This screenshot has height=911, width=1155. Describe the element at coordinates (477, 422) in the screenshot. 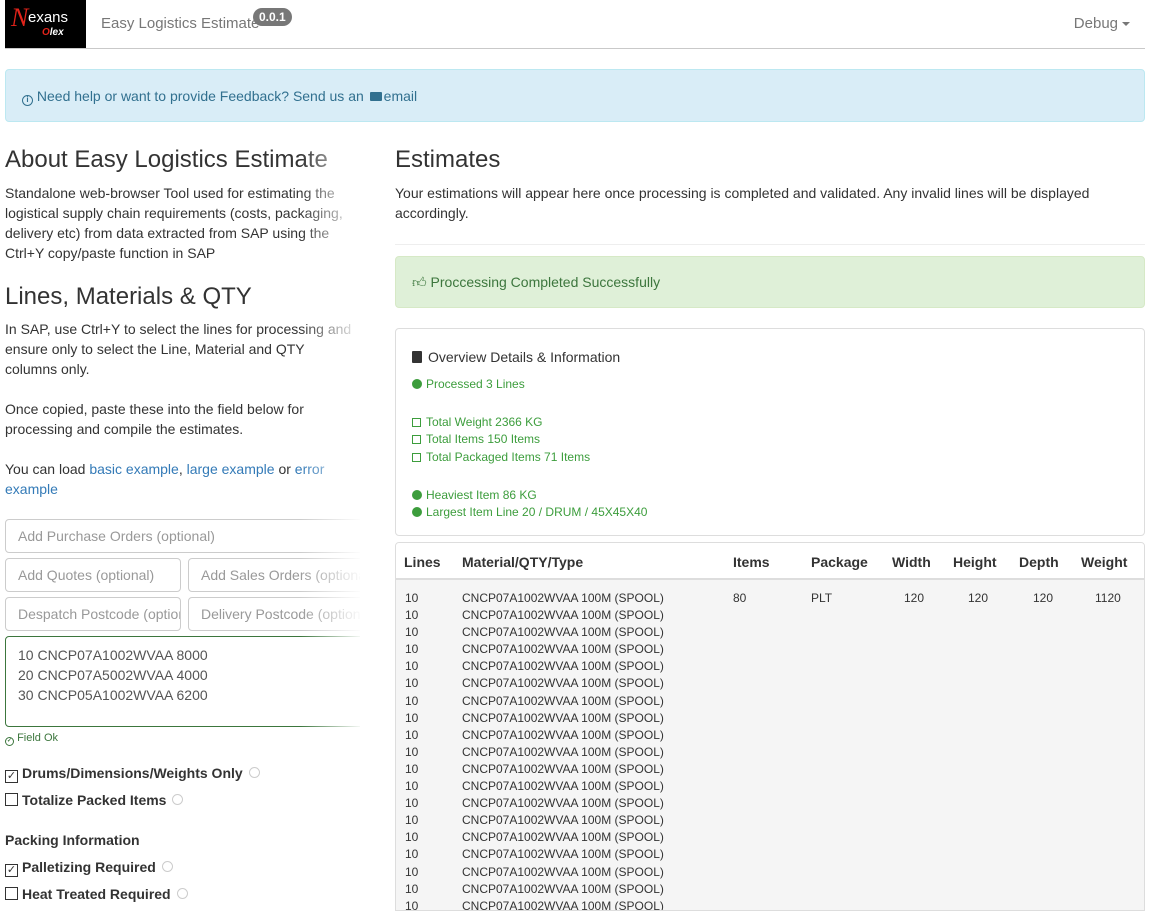

I see `total-weight: Total Weight 2366 KG` at that location.